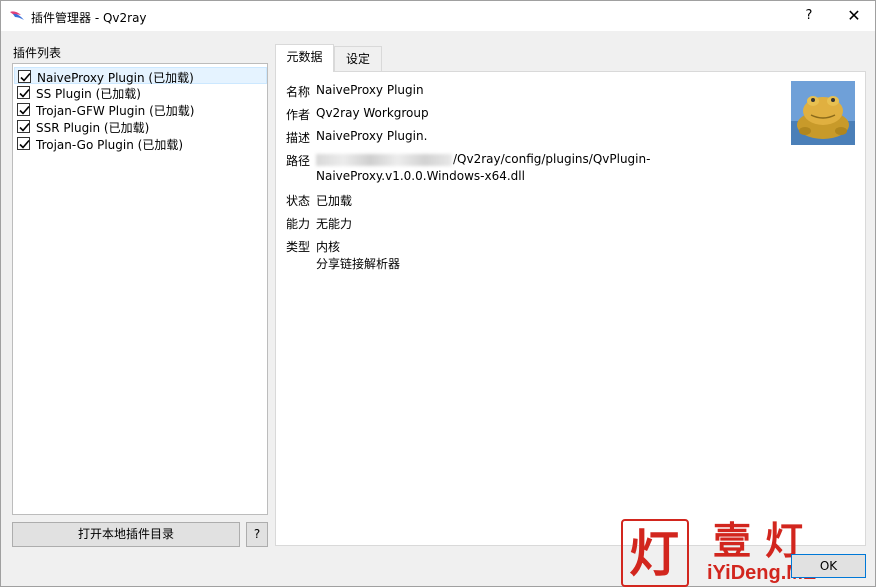 This screenshot has height=587, width=876. I want to click on plugin-help-button: ?, so click(257, 534).